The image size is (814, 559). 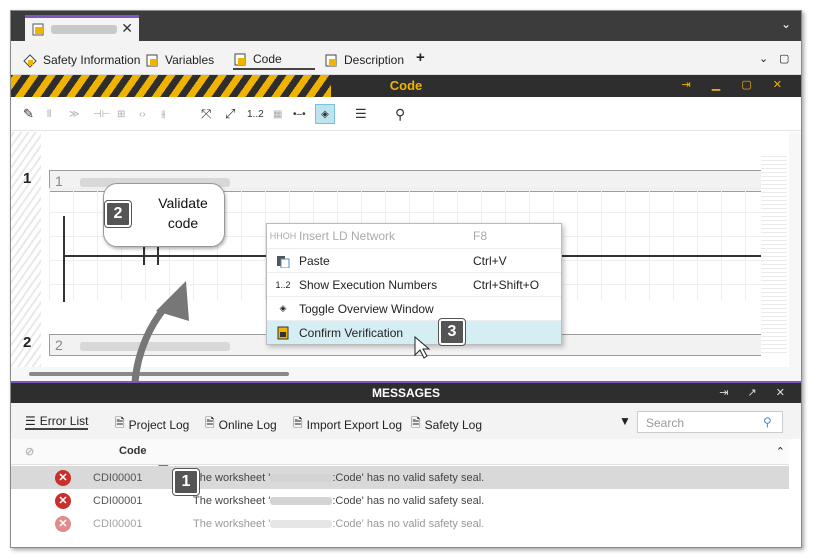 I want to click on tab-label: Error List, so click(x=64, y=421).